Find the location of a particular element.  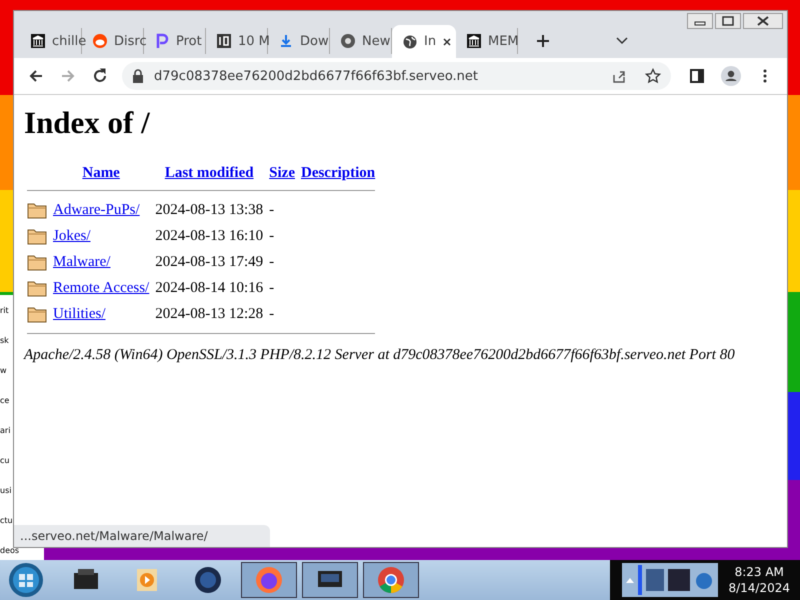

browser-tab: 10 M is located at coordinates (237, 41).